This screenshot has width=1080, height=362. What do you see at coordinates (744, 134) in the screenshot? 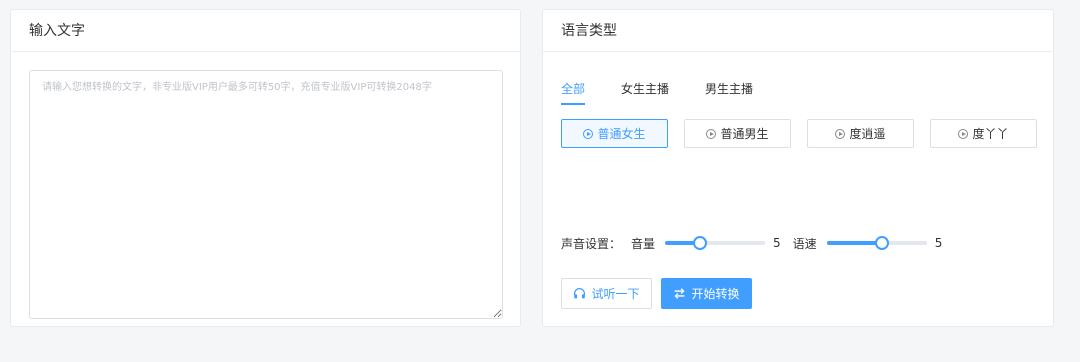
I see `voice-option-label: 普通男生` at bounding box center [744, 134].